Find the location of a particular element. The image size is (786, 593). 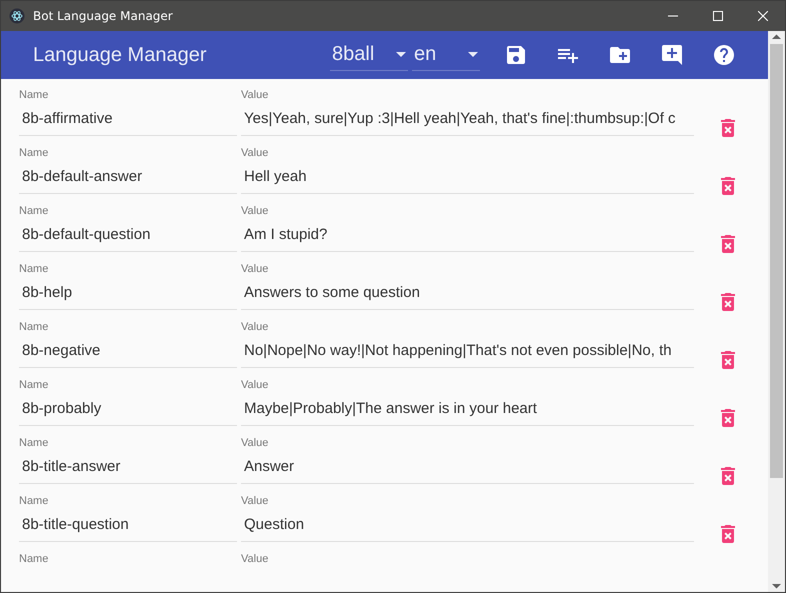

name-field: 8b-help is located at coordinates (128, 295).